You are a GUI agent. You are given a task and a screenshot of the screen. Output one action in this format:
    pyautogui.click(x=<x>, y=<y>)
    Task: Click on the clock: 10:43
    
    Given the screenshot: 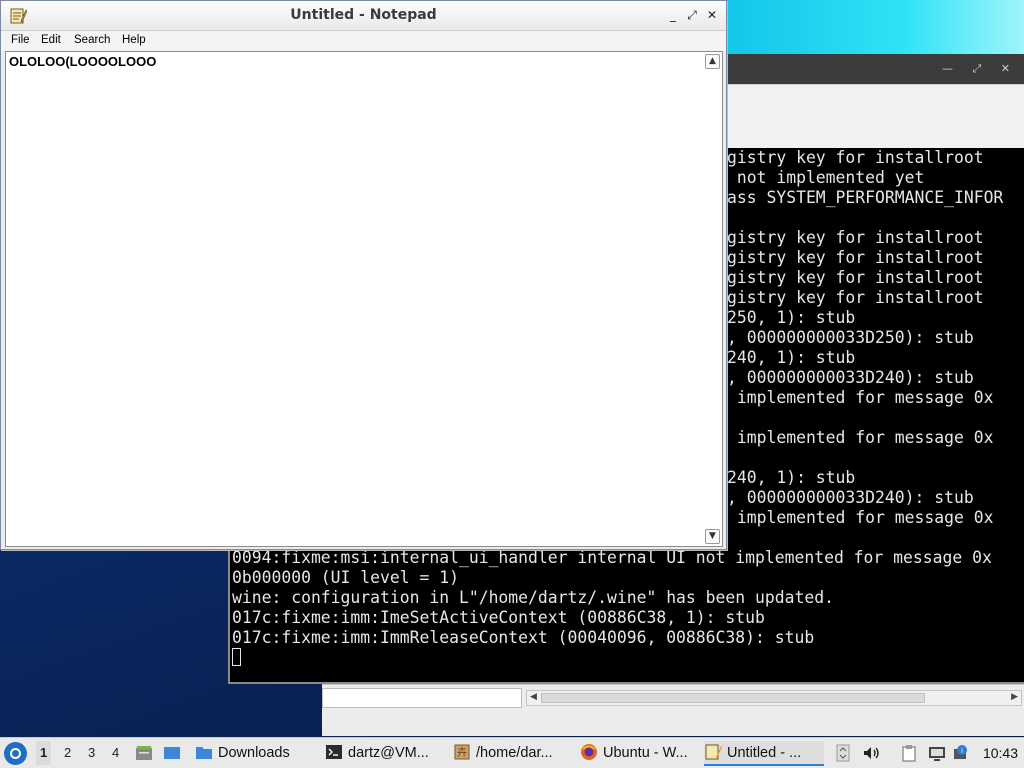 What is the action you would take?
    pyautogui.click(x=1000, y=753)
    